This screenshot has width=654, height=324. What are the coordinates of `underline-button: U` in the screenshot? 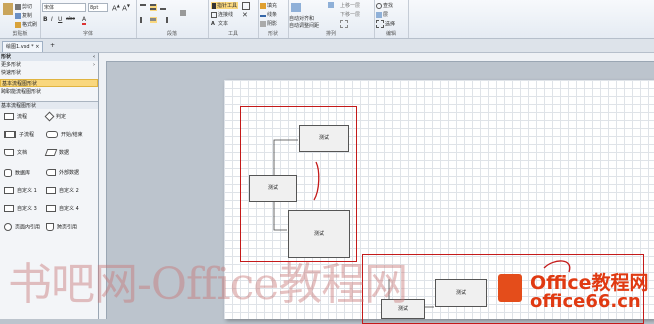 It's located at (60, 19).